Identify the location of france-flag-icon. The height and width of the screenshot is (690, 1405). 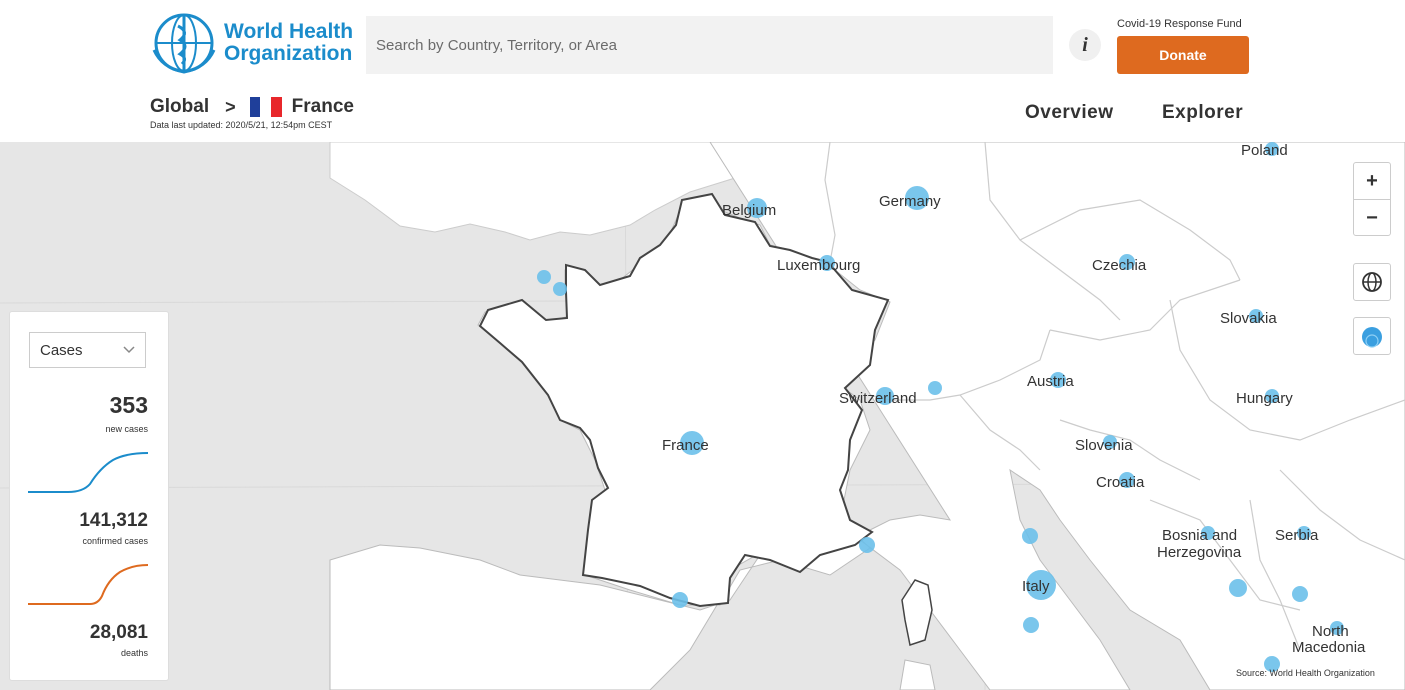
(265, 107).